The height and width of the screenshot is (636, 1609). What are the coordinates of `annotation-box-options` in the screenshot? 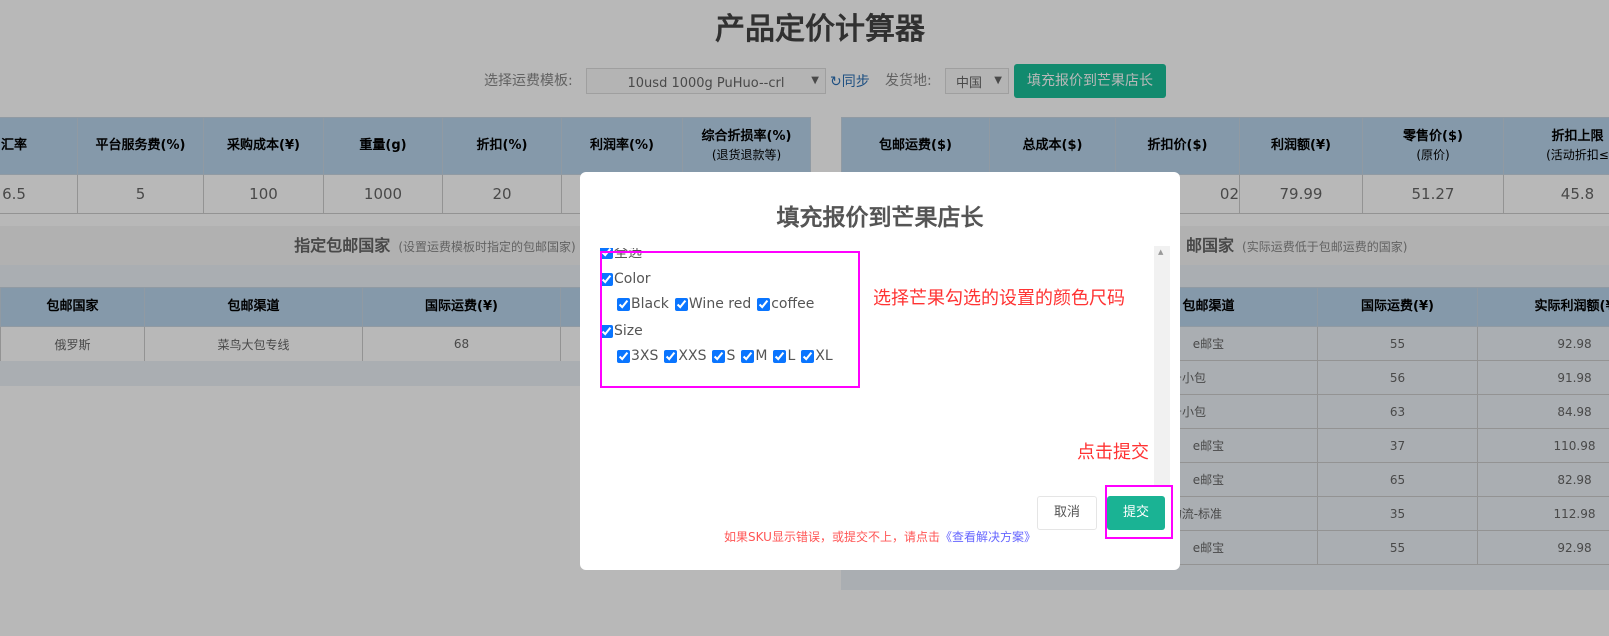 It's located at (730, 319).